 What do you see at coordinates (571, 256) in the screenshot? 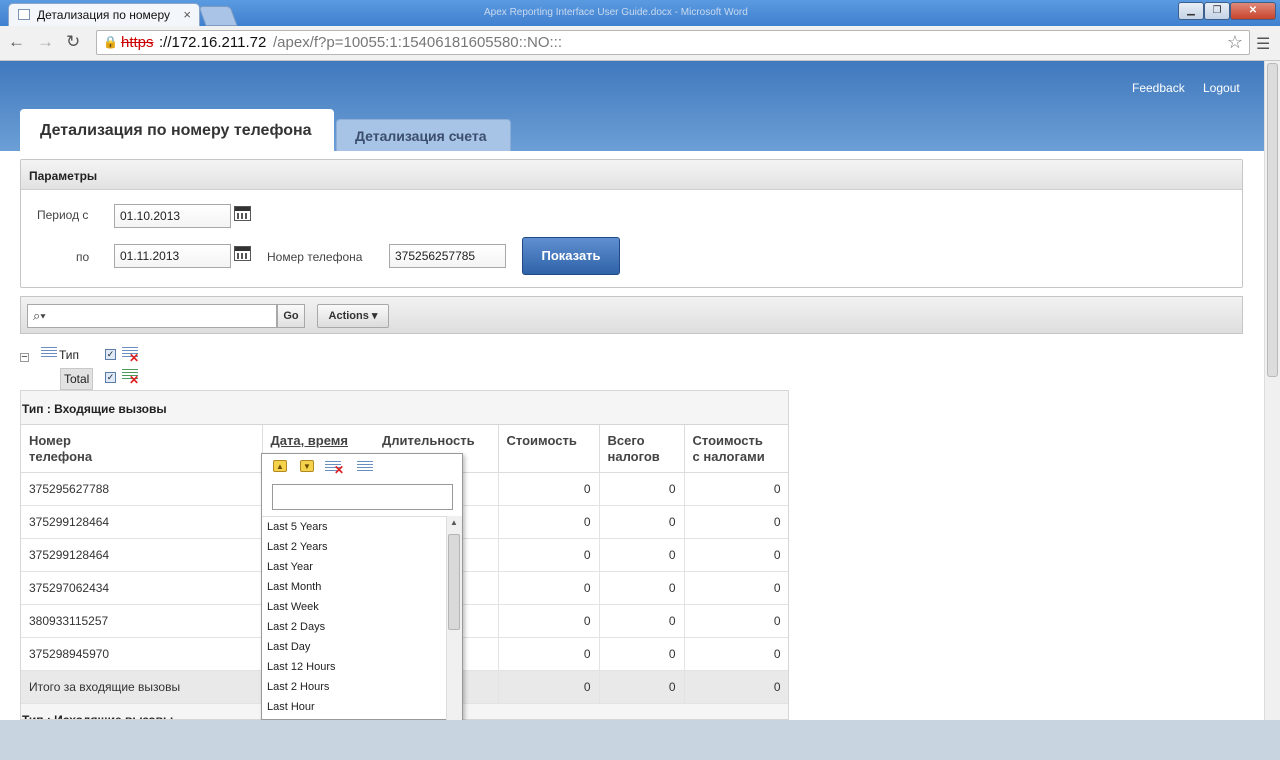
I see `show-button: Показать` at bounding box center [571, 256].